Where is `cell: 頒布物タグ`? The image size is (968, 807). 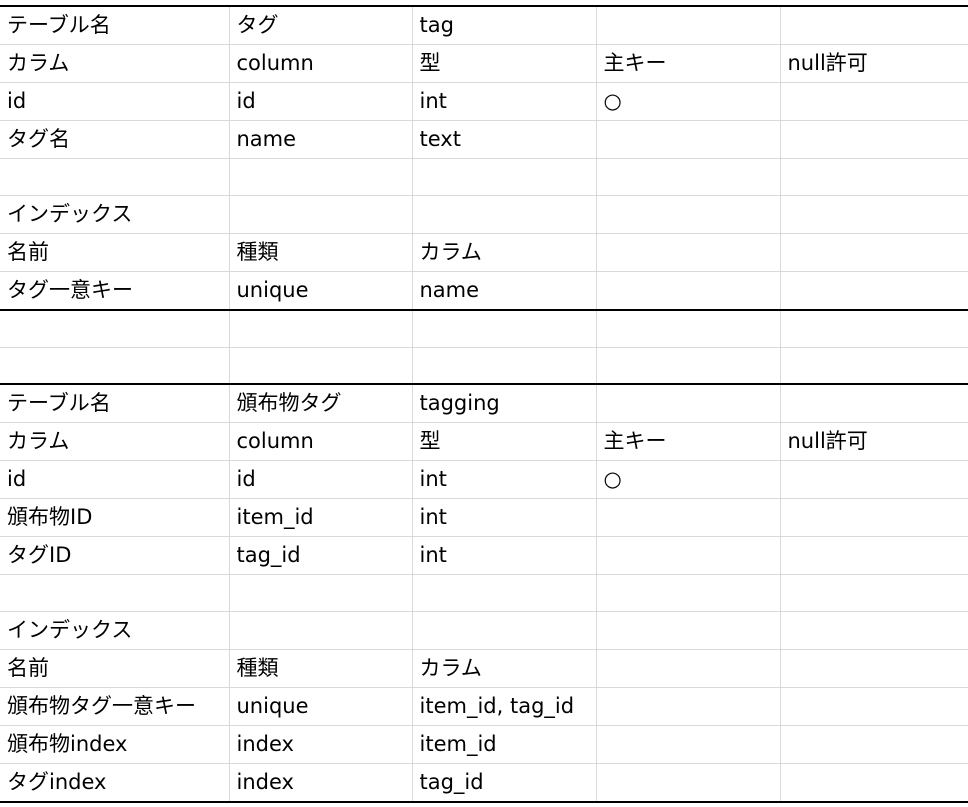 cell: 頒布物タグ is located at coordinates (321, 403).